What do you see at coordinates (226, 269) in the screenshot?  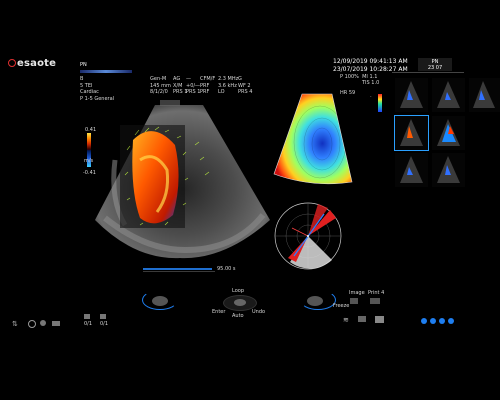 I see `playback-time: 95.00 s` at bounding box center [226, 269].